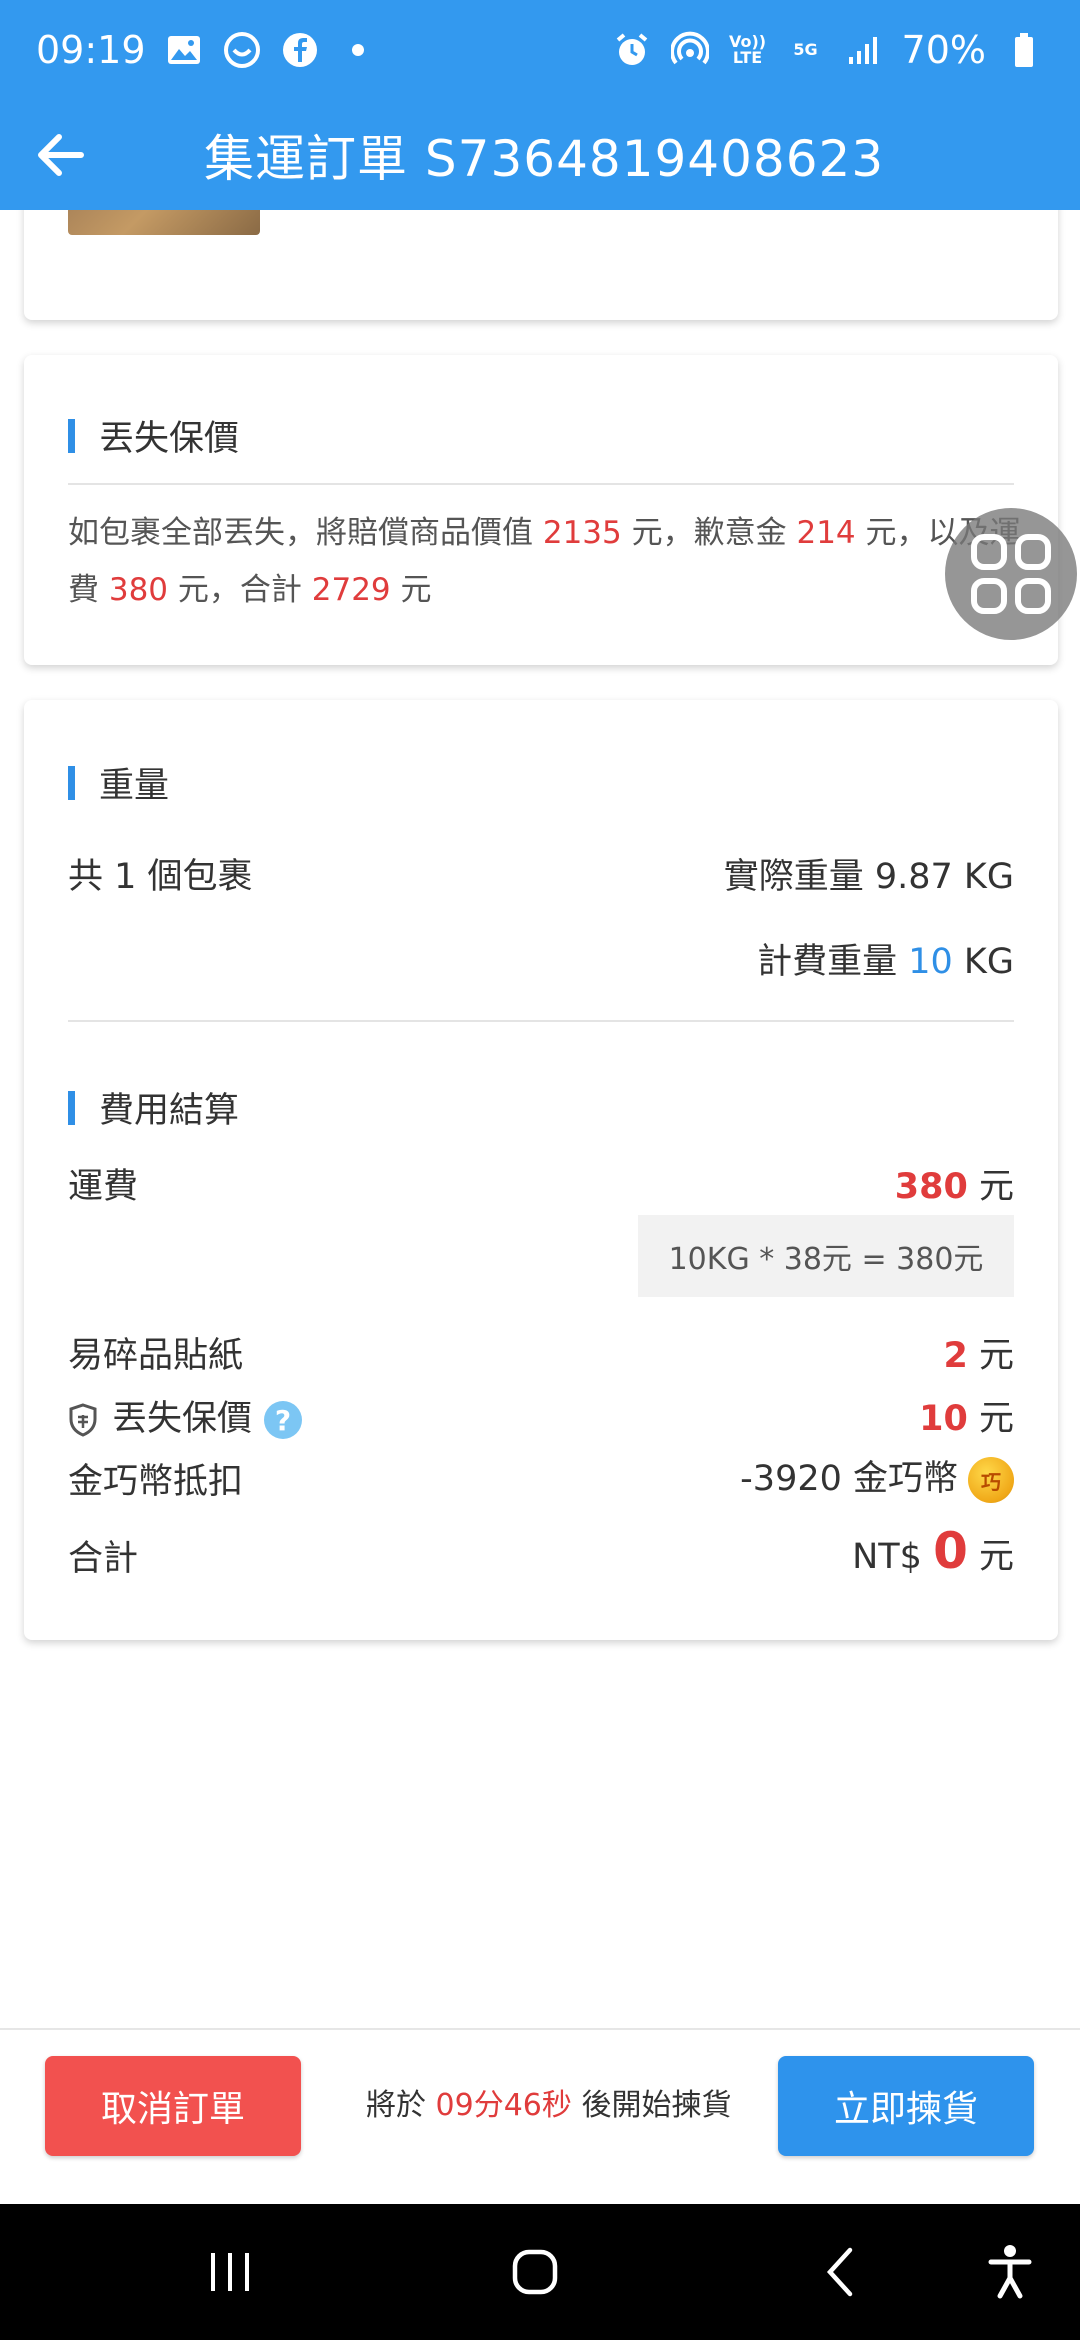 The width and height of the screenshot is (1080, 2340). Describe the element at coordinates (885, 962) in the screenshot. I see `billed-weight: 計費重量 10 KG` at that location.